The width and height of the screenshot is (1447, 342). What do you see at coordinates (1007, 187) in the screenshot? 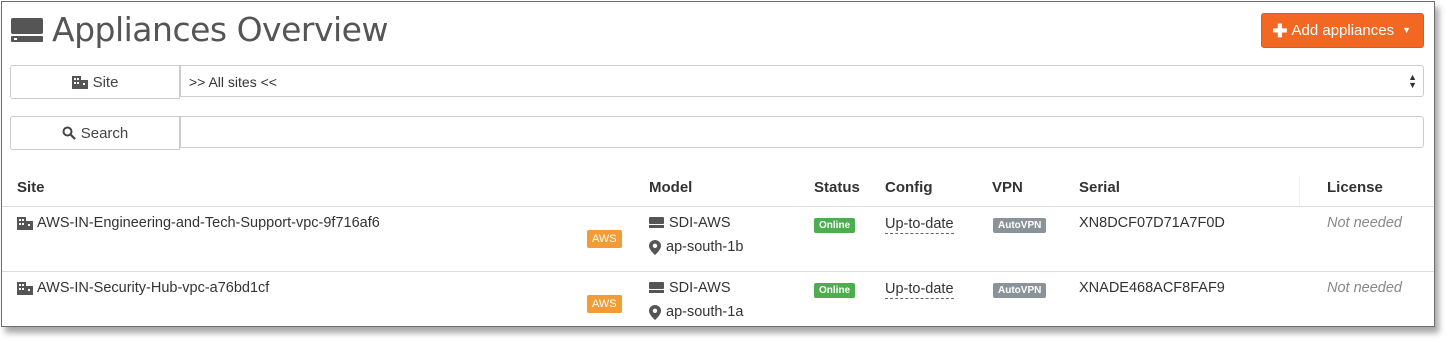
I see `column-header-vpn: VPN` at bounding box center [1007, 187].